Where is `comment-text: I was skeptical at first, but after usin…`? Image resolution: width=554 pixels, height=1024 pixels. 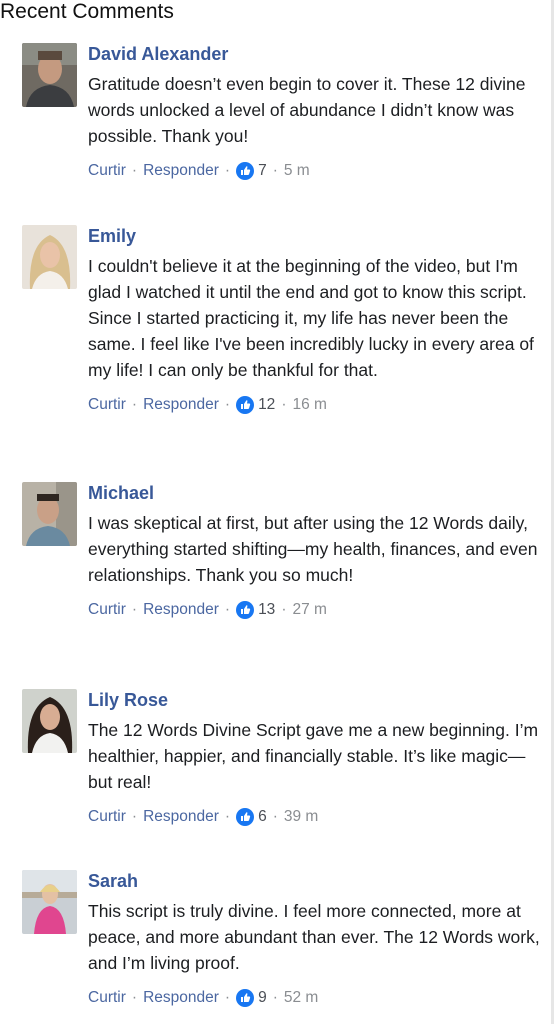 comment-text: I was skeptical at first, but after usin… is located at coordinates (313, 549).